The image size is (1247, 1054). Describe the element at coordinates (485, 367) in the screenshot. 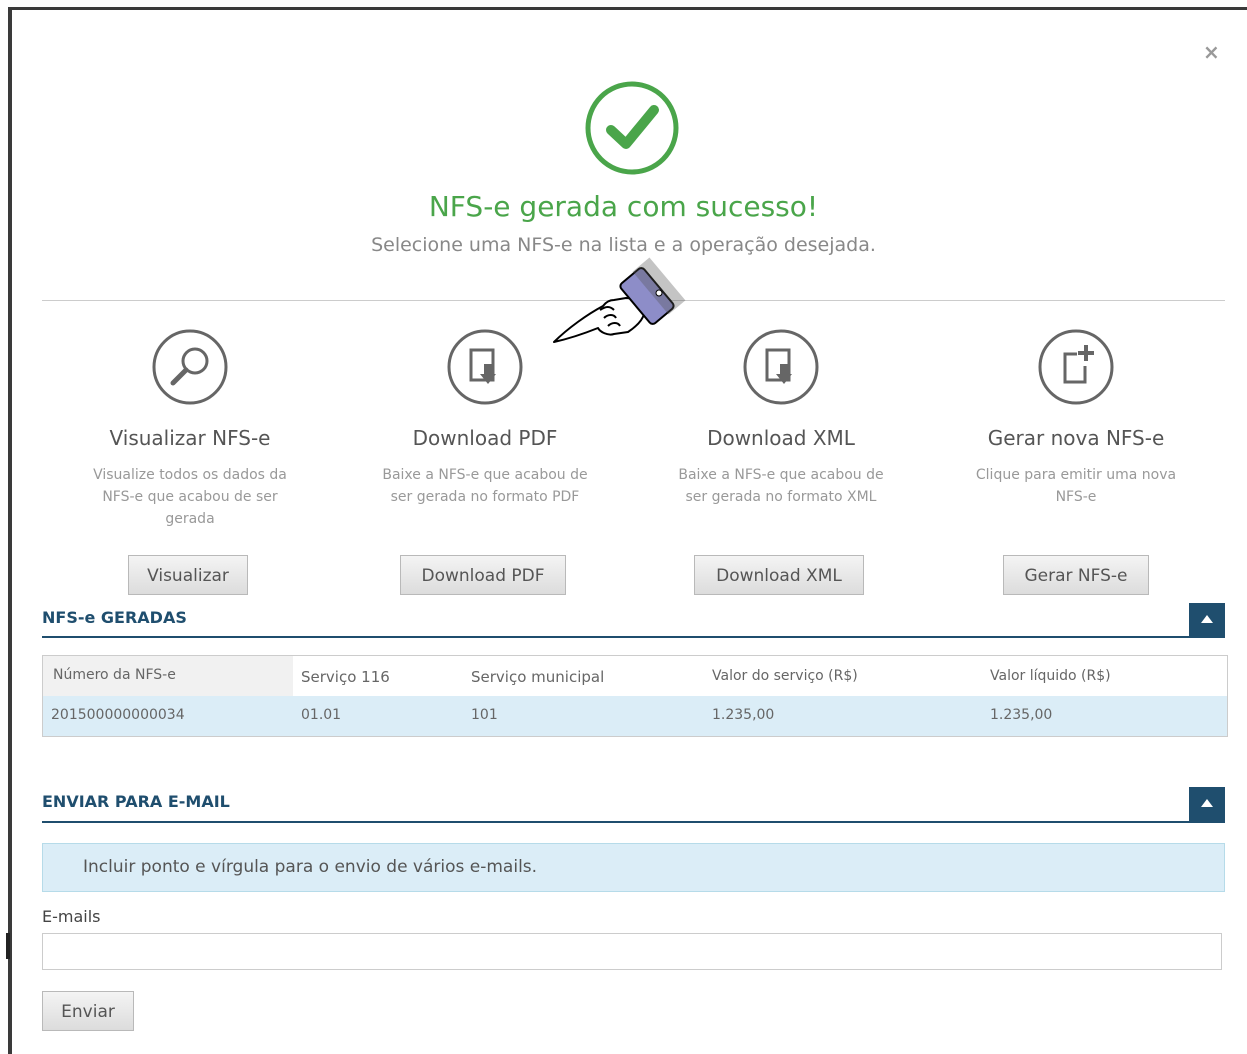

I see `download-pdf-icon` at that location.